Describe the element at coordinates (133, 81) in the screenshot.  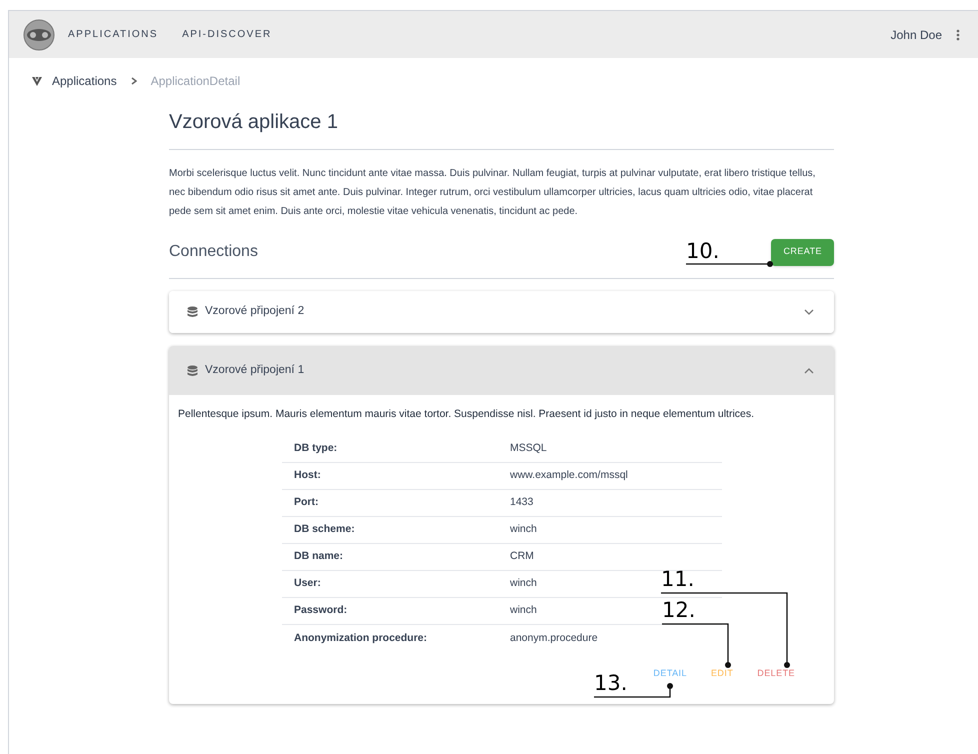
I see `chevron-right-icon` at that location.